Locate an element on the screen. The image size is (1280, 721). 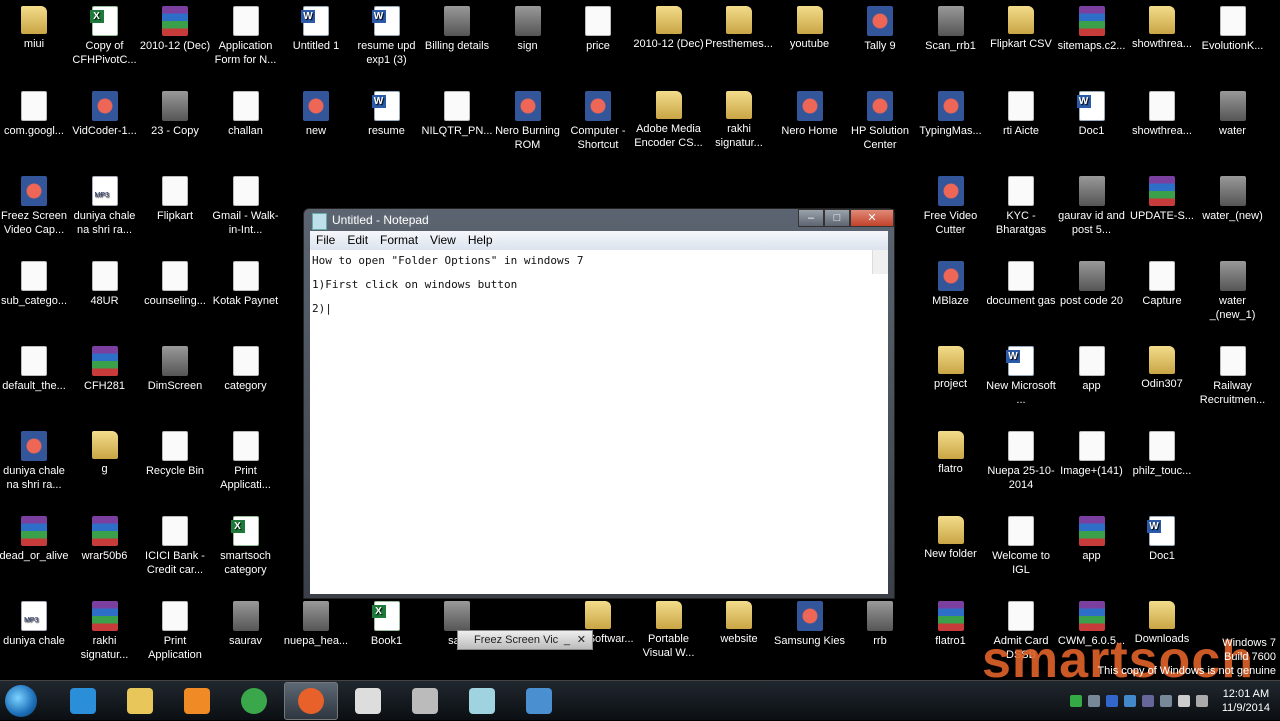
desktop-icon: document gas is located at coordinates (1021, 281).